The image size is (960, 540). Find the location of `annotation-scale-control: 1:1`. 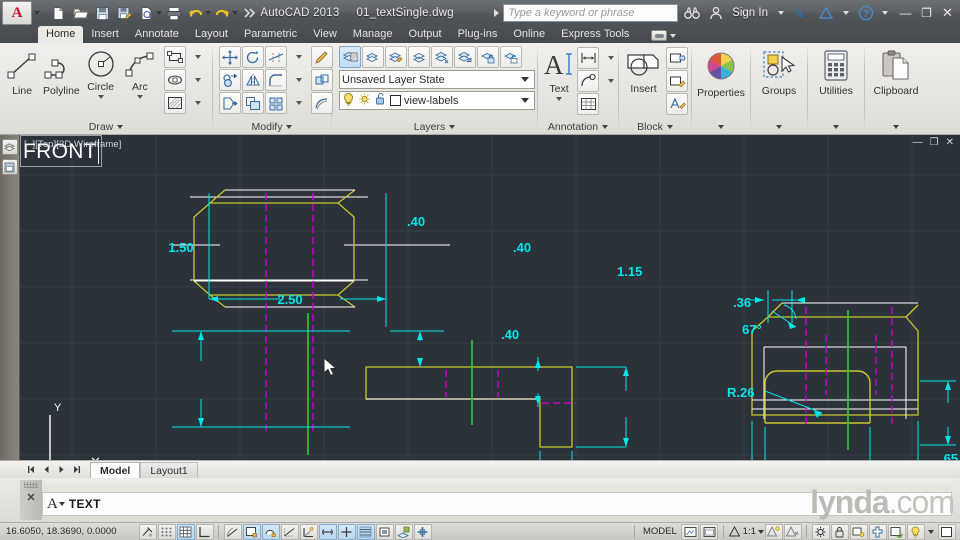

annotation-scale-control: 1:1 is located at coordinates (746, 531).